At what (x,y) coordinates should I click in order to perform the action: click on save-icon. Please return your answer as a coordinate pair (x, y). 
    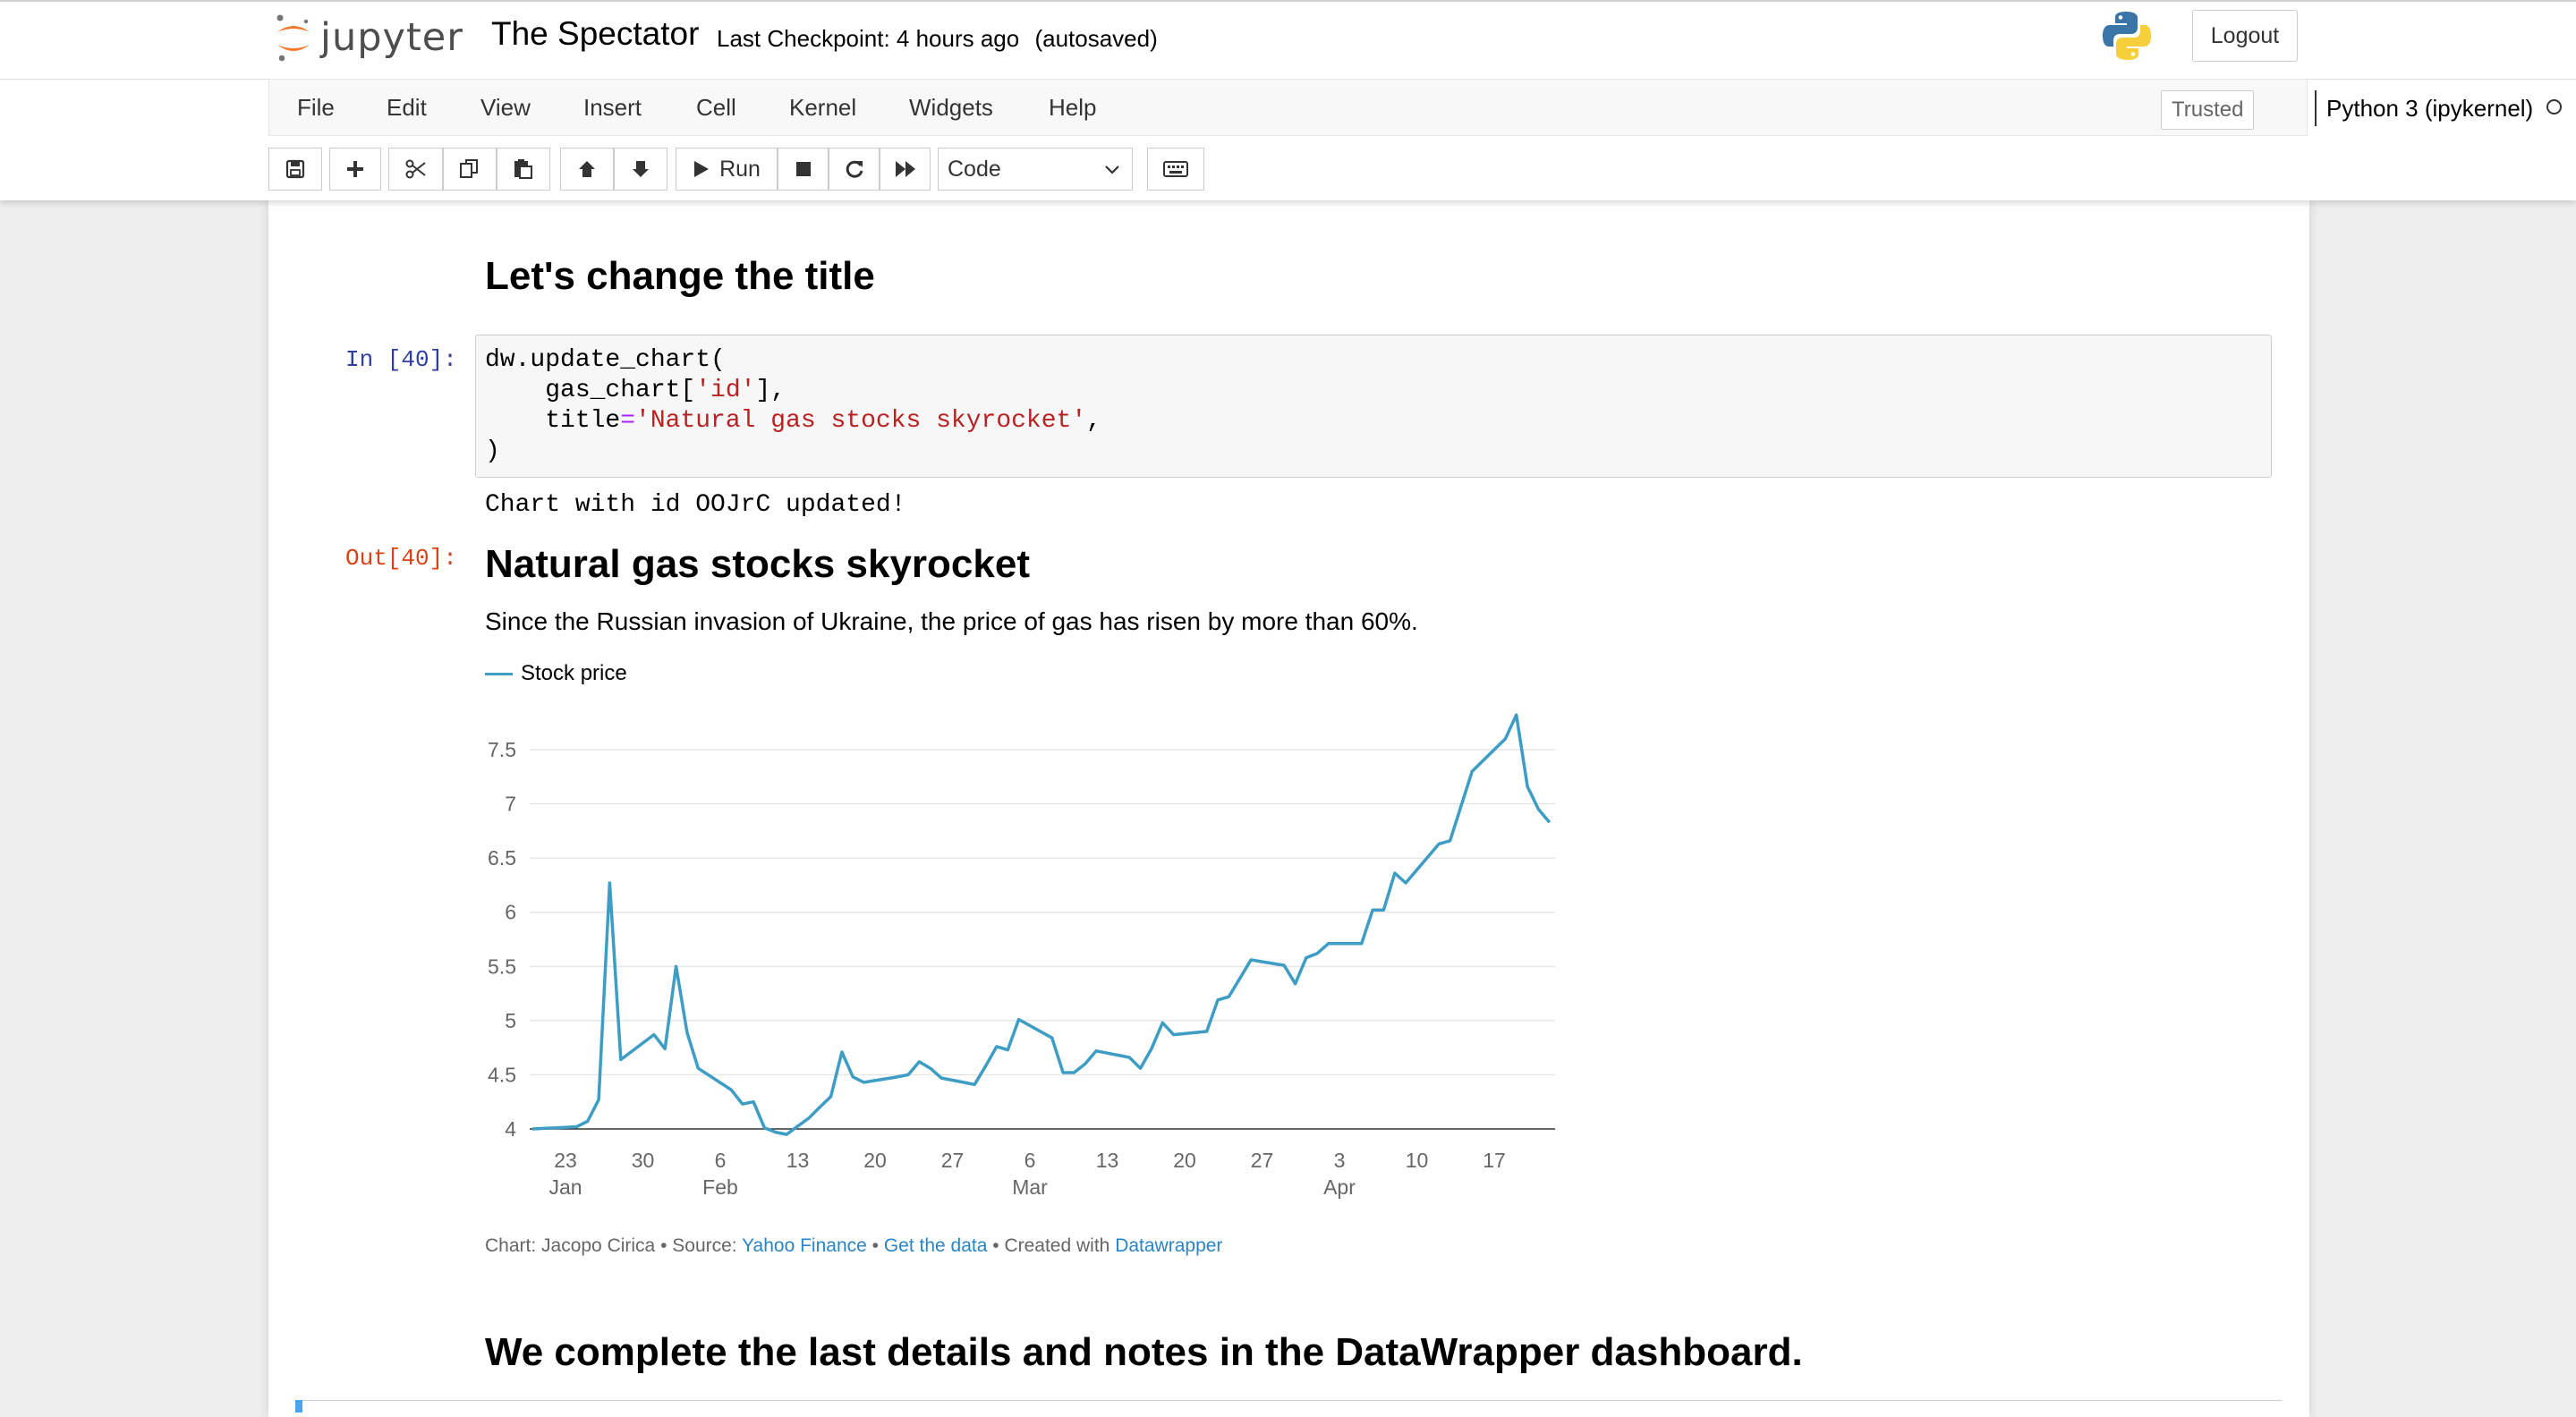
    Looking at the image, I should click on (295, 169).